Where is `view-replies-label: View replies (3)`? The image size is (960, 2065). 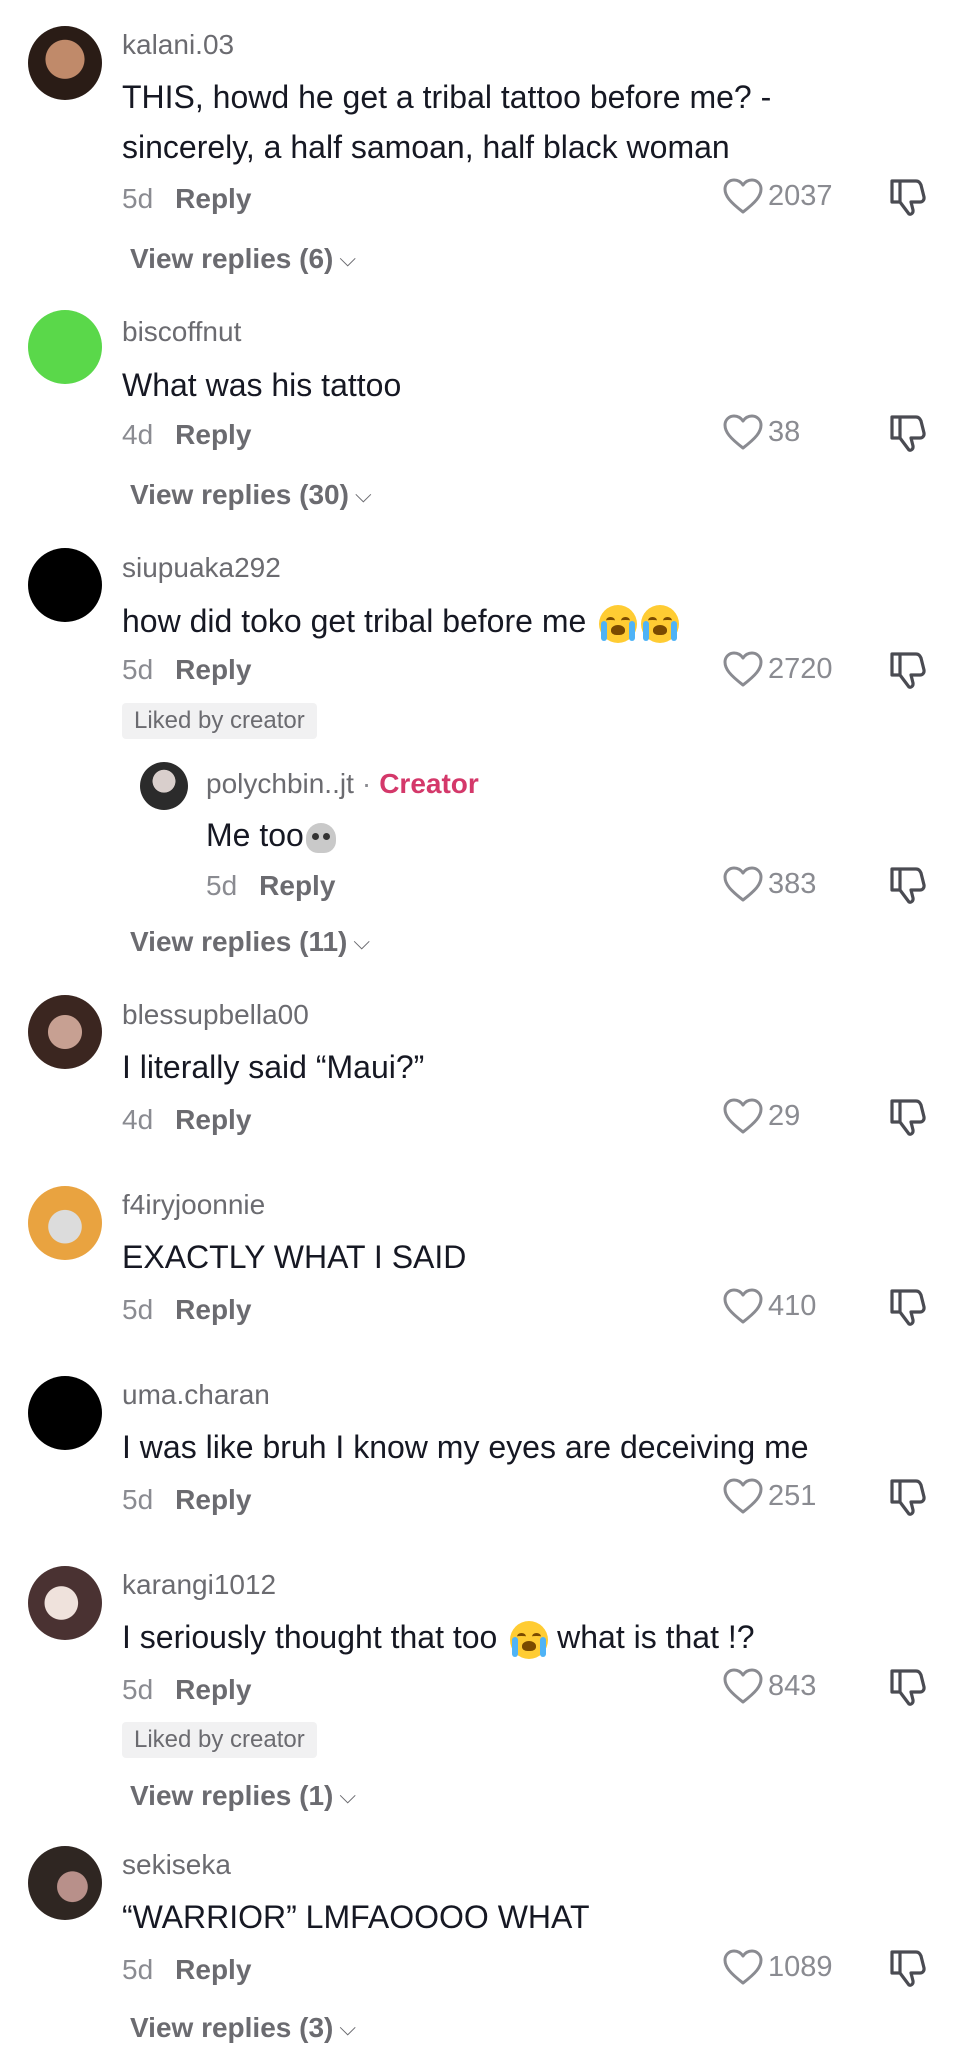 view-replies-label: View replies (3) is located at coordinates (232, 2027).